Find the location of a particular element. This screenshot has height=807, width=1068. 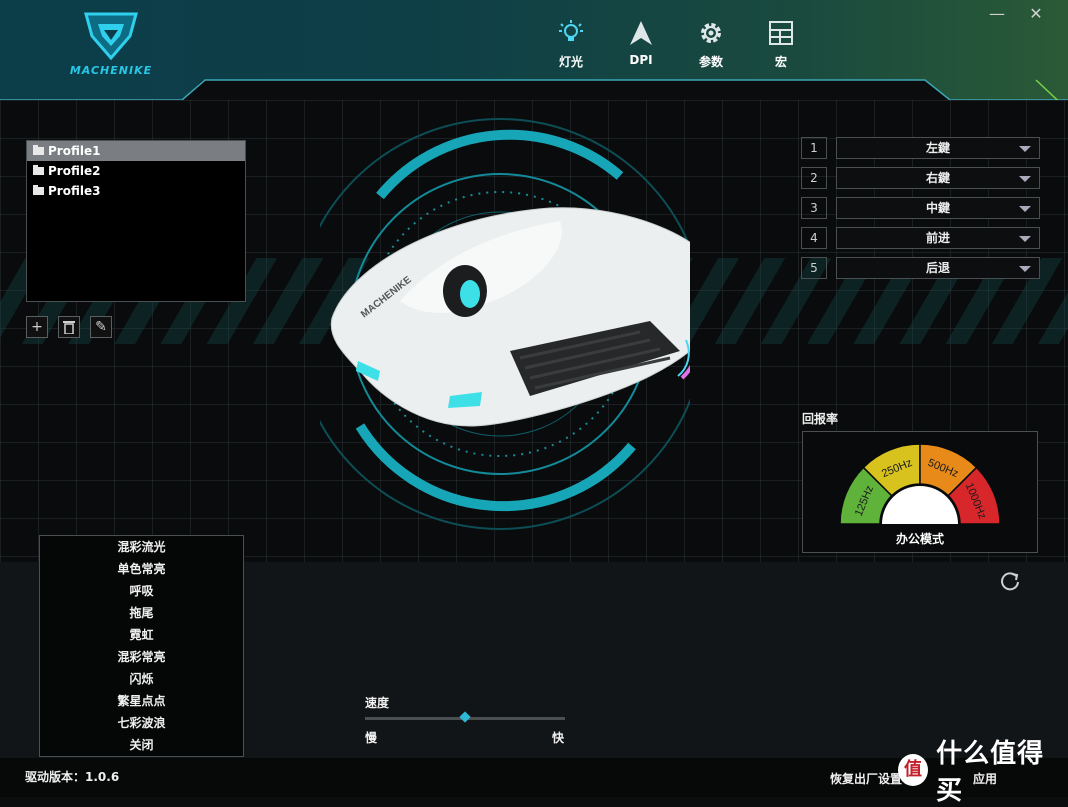

tab-dpi: DPI is located at coordinates (641, 43).